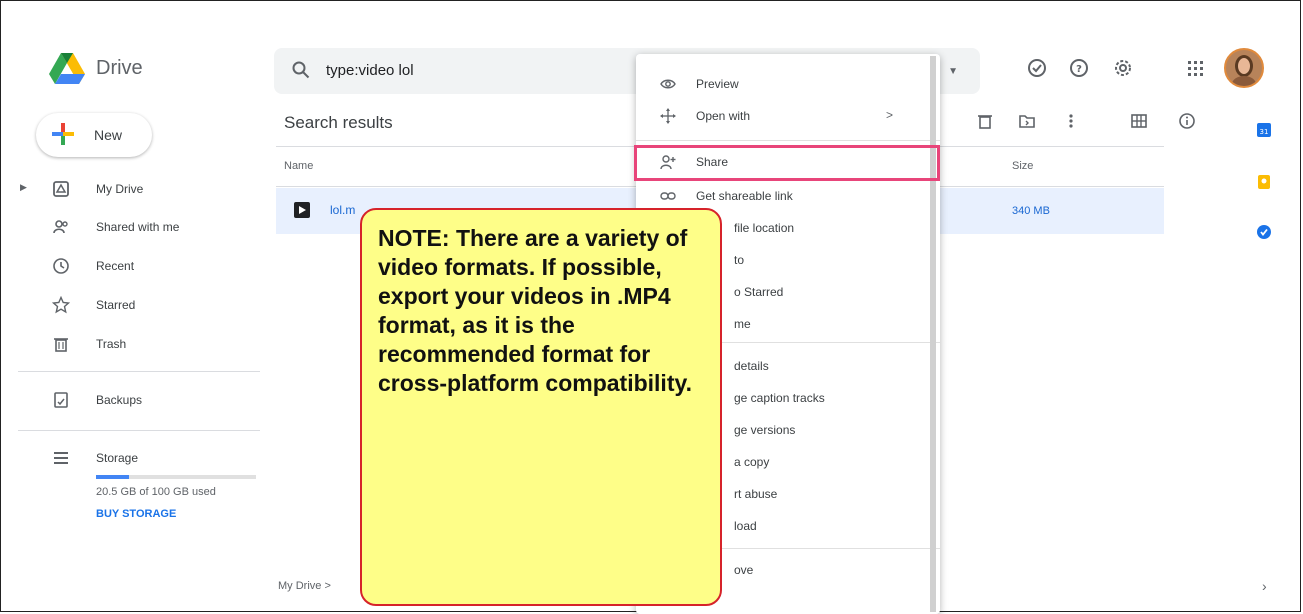 The width and height of the screenshot is (1303, 614). Describe the element at coordinates (115, 266) in the screenshot. I see `sidebar-item-label: Recent` at that location.